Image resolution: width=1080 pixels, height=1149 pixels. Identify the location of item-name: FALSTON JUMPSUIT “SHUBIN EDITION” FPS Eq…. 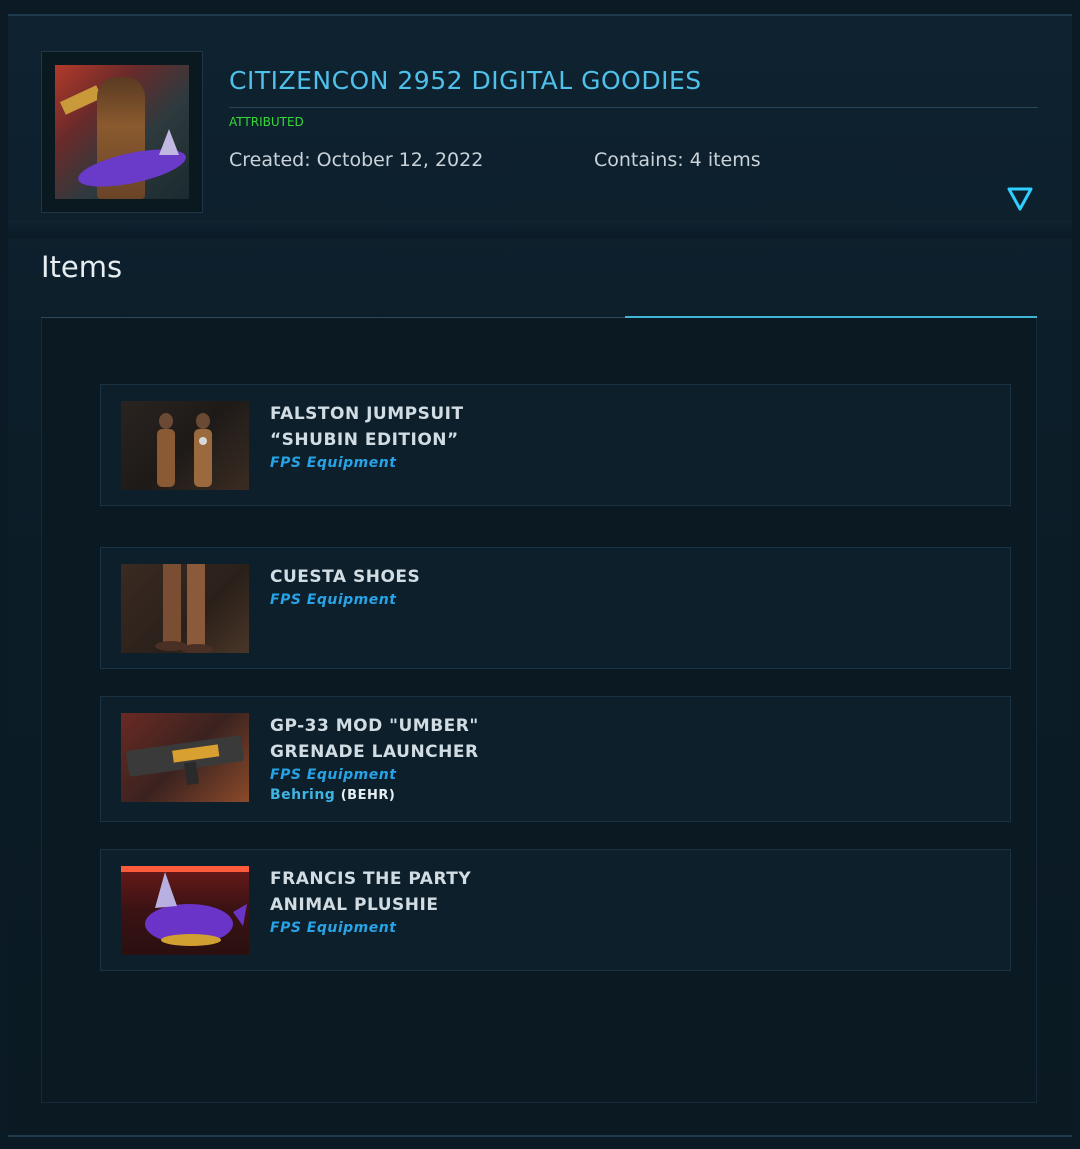
(400, 437).